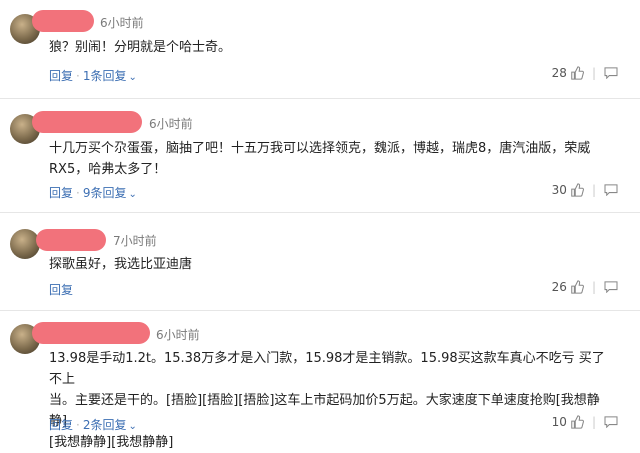 The height and width of the screenshot is (453, 640). I want to click on comment-actions: 回复 · 2条回复 ⌄, so click(93, 424).